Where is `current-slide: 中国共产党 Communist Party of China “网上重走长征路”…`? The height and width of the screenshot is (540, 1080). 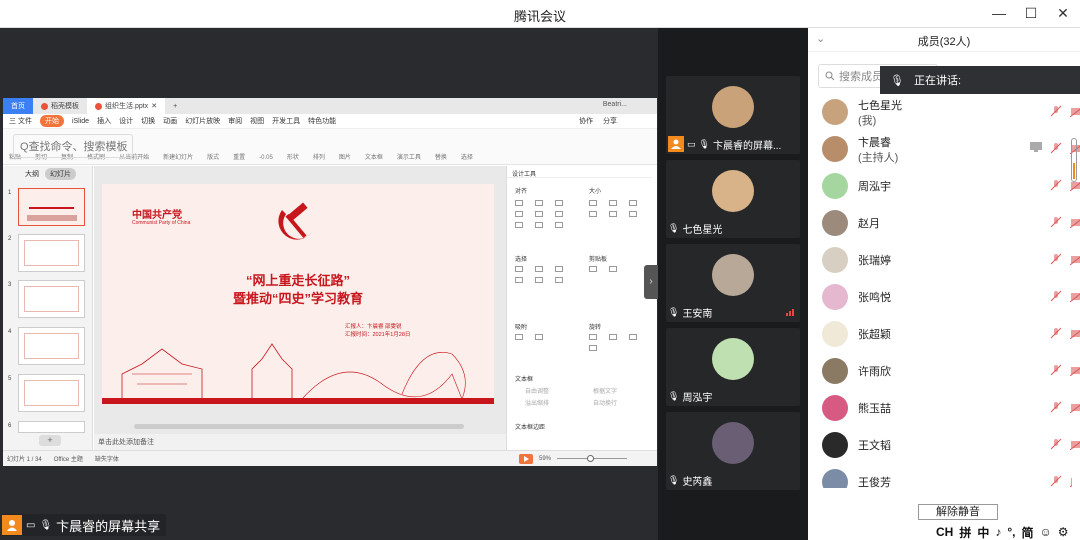 current-slide: 中国共产党 Communist Party of China “网上重走长征路”… is located at coordinates (298, 294).